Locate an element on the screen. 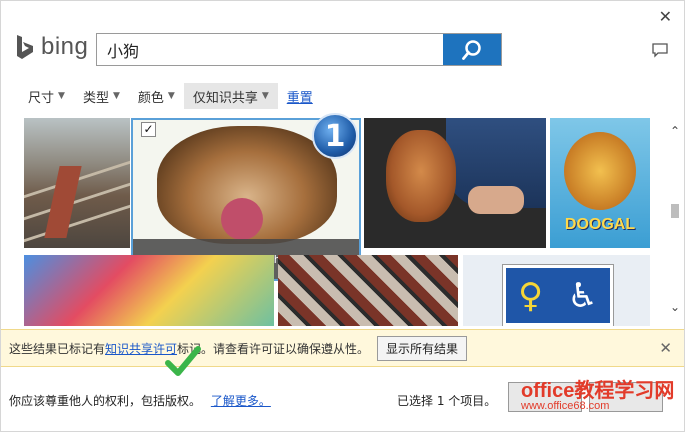  filter-color: 颜色 ▼ is located at coordinates (156, 96).